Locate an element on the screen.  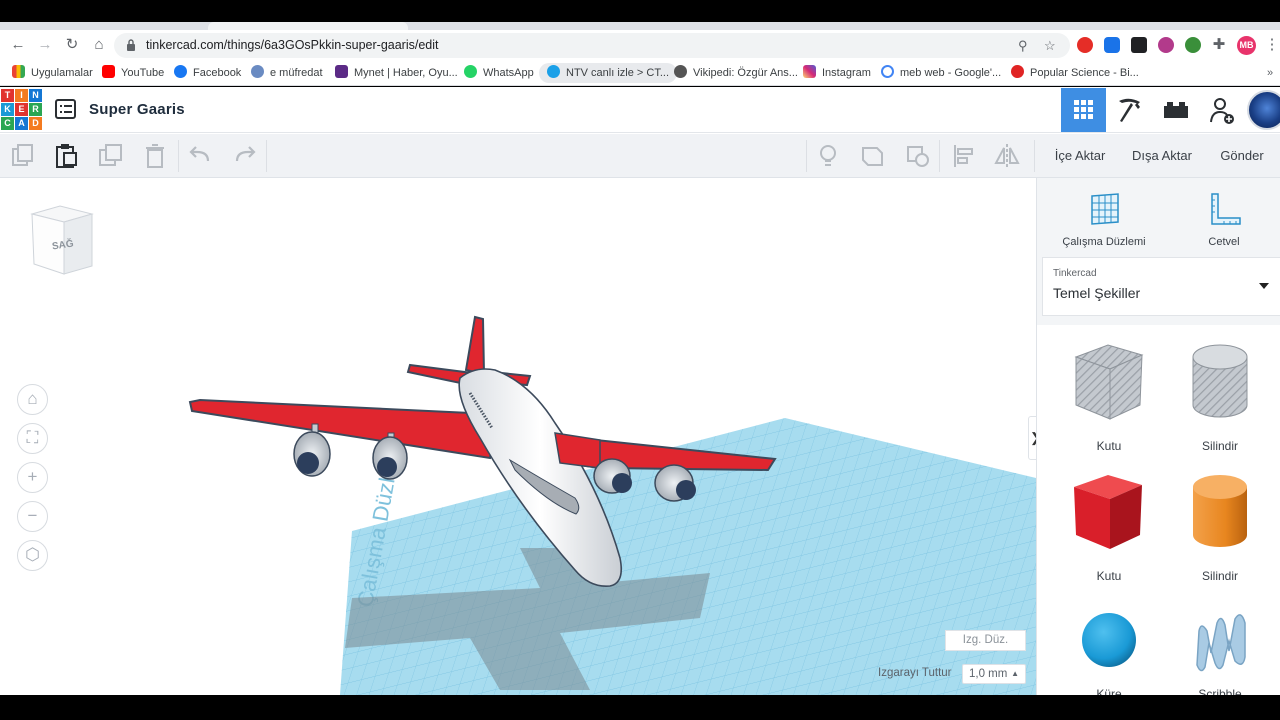
ruler-icon is located at coordinates (1226, 209).